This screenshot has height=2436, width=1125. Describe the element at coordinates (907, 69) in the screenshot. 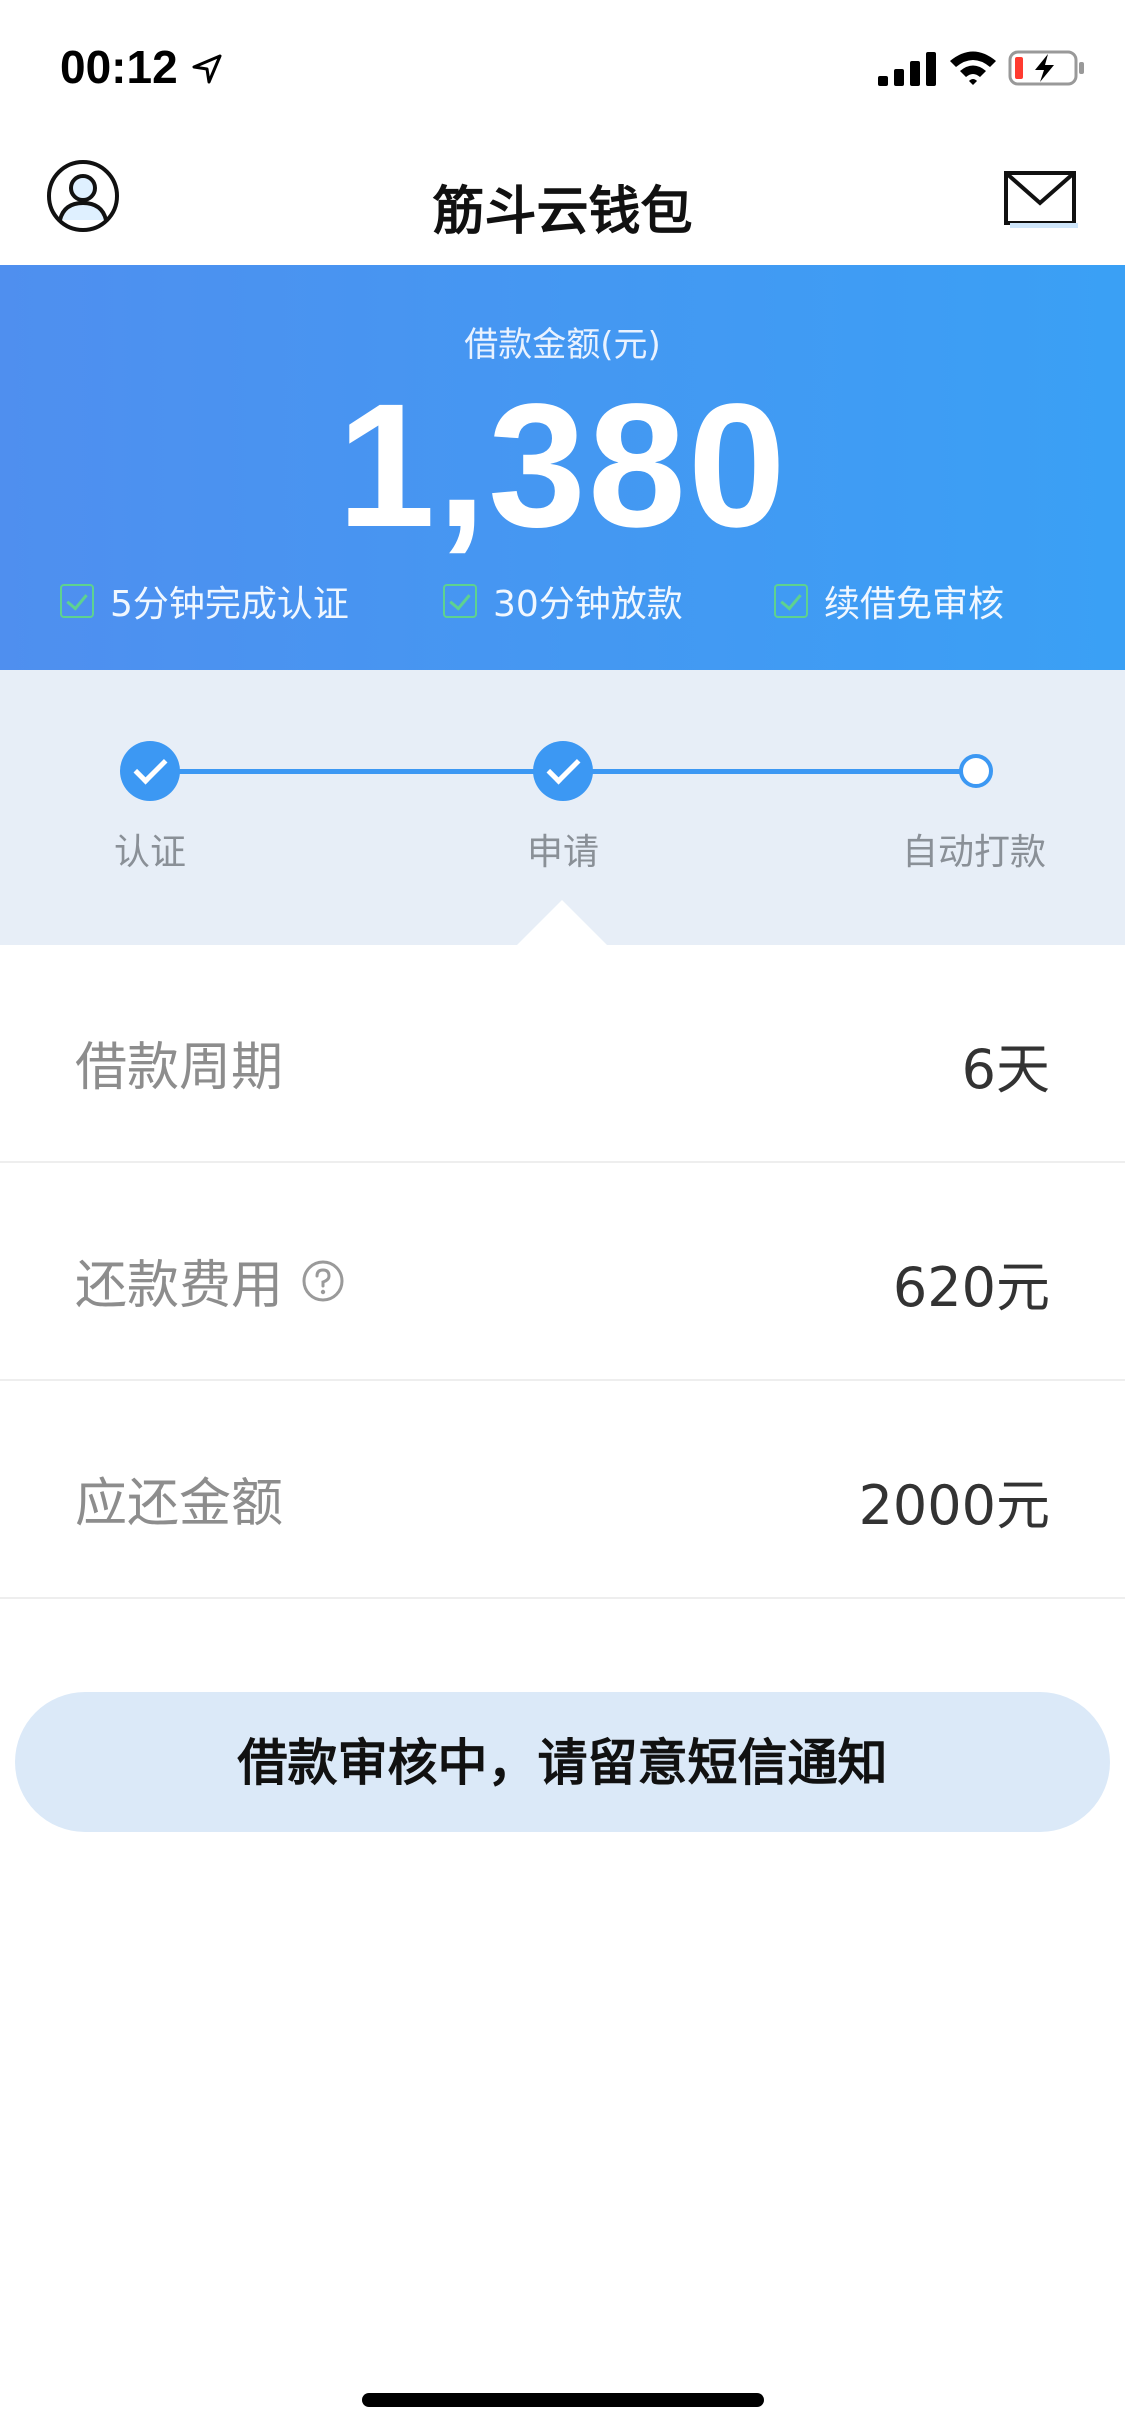

I see `cellular-signal-icon` at that location.